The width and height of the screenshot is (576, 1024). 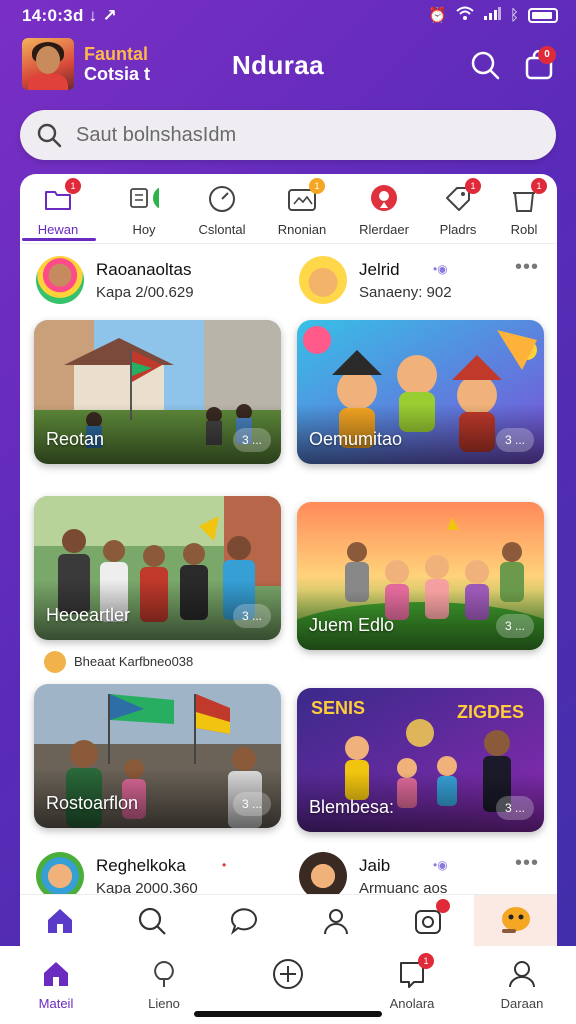 What do you see at coordinates (62, 196) in the screenshot?
I see `folder-icon: 1` at bounding box center [62, 196].